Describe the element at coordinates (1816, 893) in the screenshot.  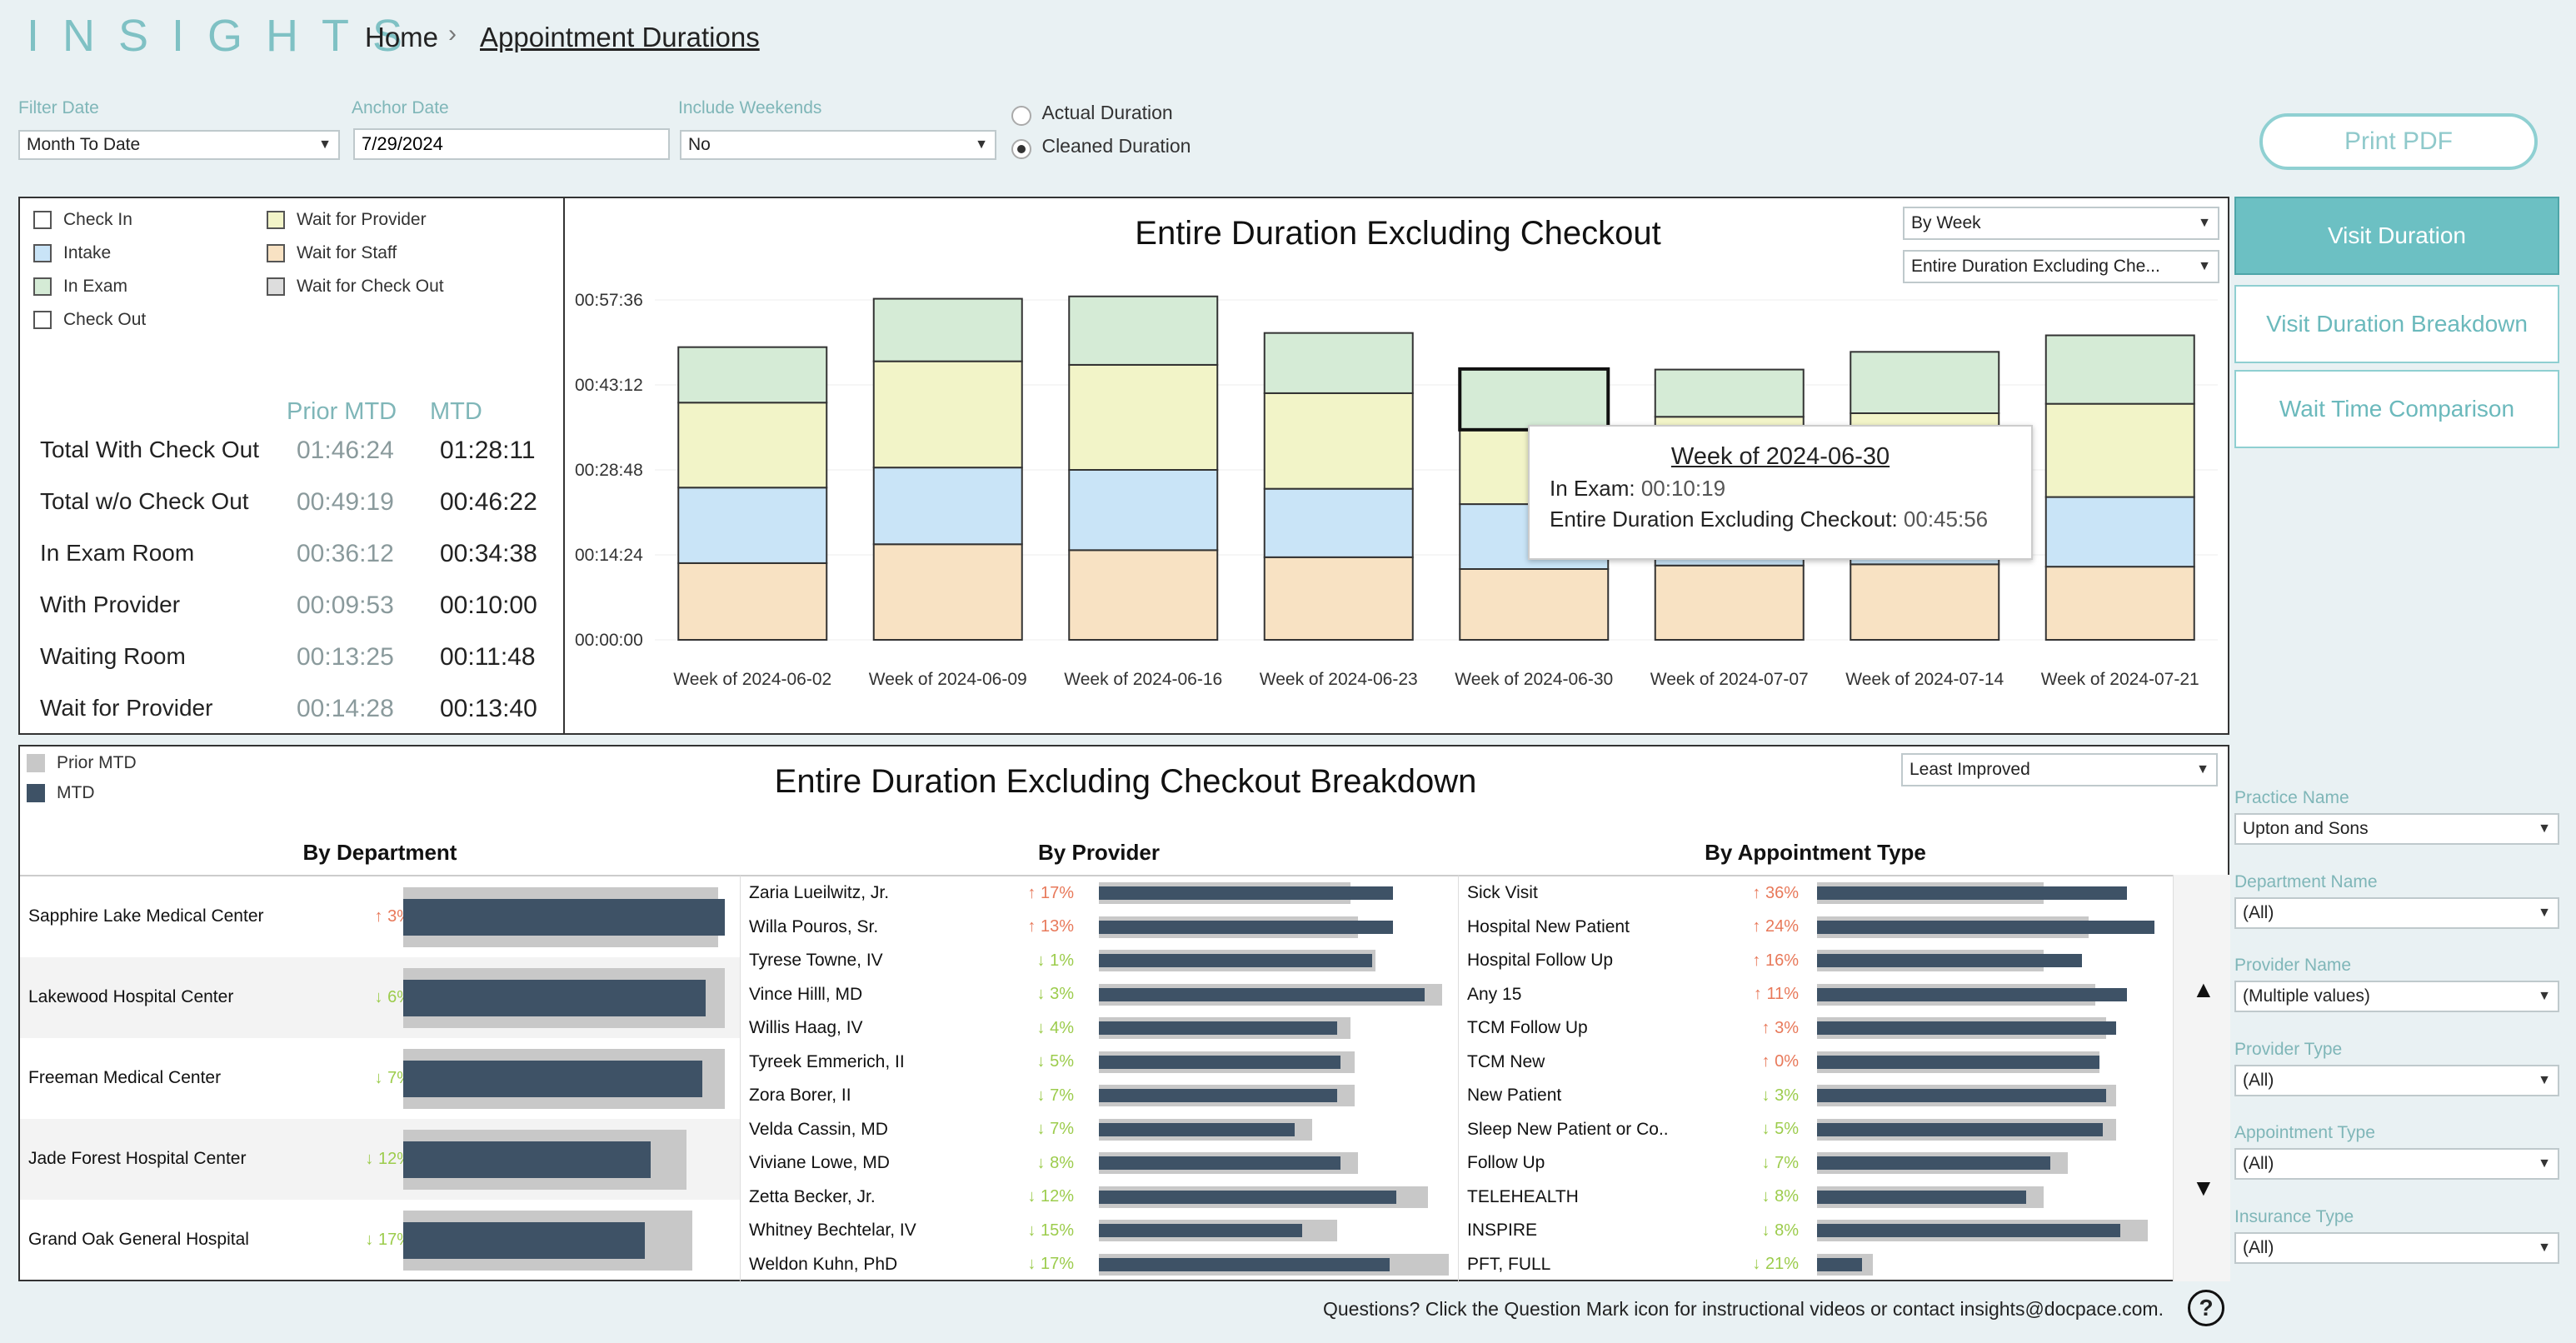
I see `breakdown-row: Sick Visit ↑ 36%` at that location.